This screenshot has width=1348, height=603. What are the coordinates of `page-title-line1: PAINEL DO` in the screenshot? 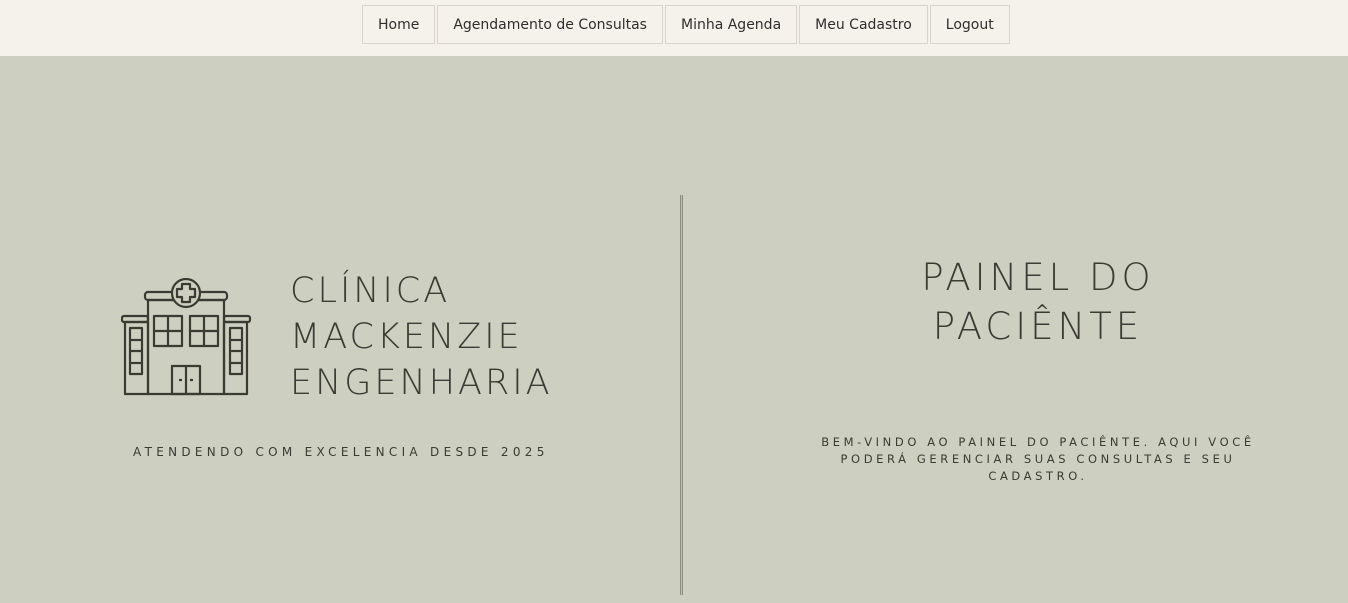 It's located at (1038, 277).